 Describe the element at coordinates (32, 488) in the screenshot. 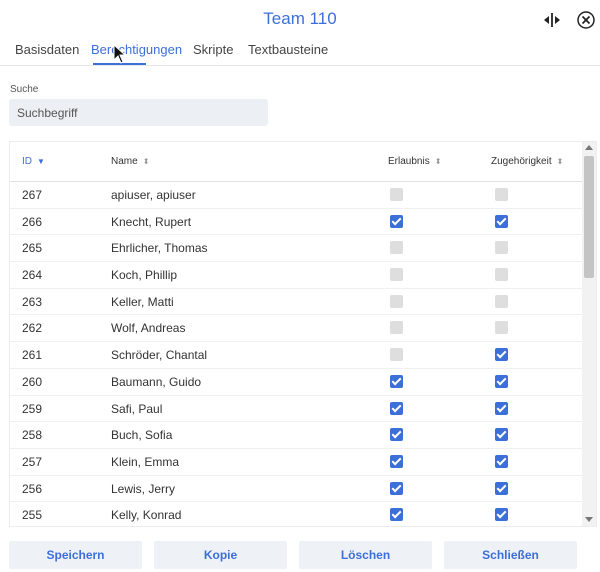

I see `cell-id: 256` at that location.